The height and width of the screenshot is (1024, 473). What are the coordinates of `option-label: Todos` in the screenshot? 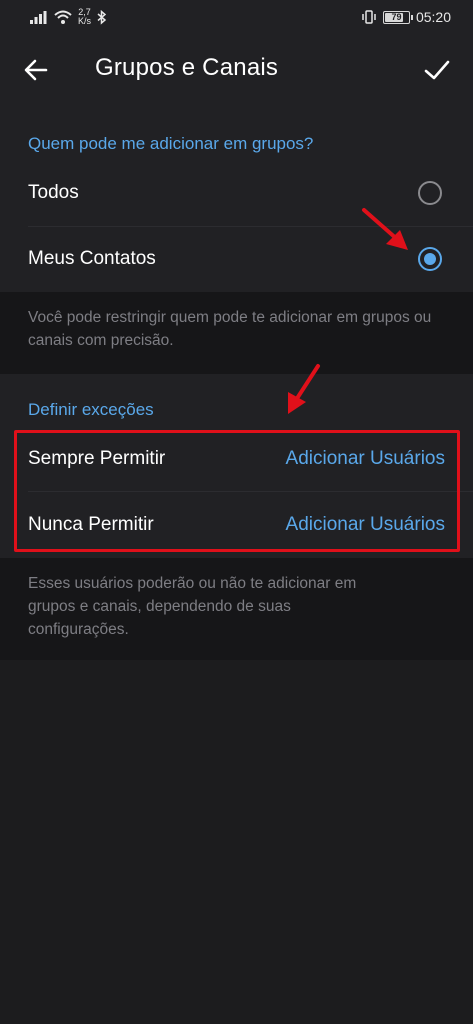 It's located at (53, 192).